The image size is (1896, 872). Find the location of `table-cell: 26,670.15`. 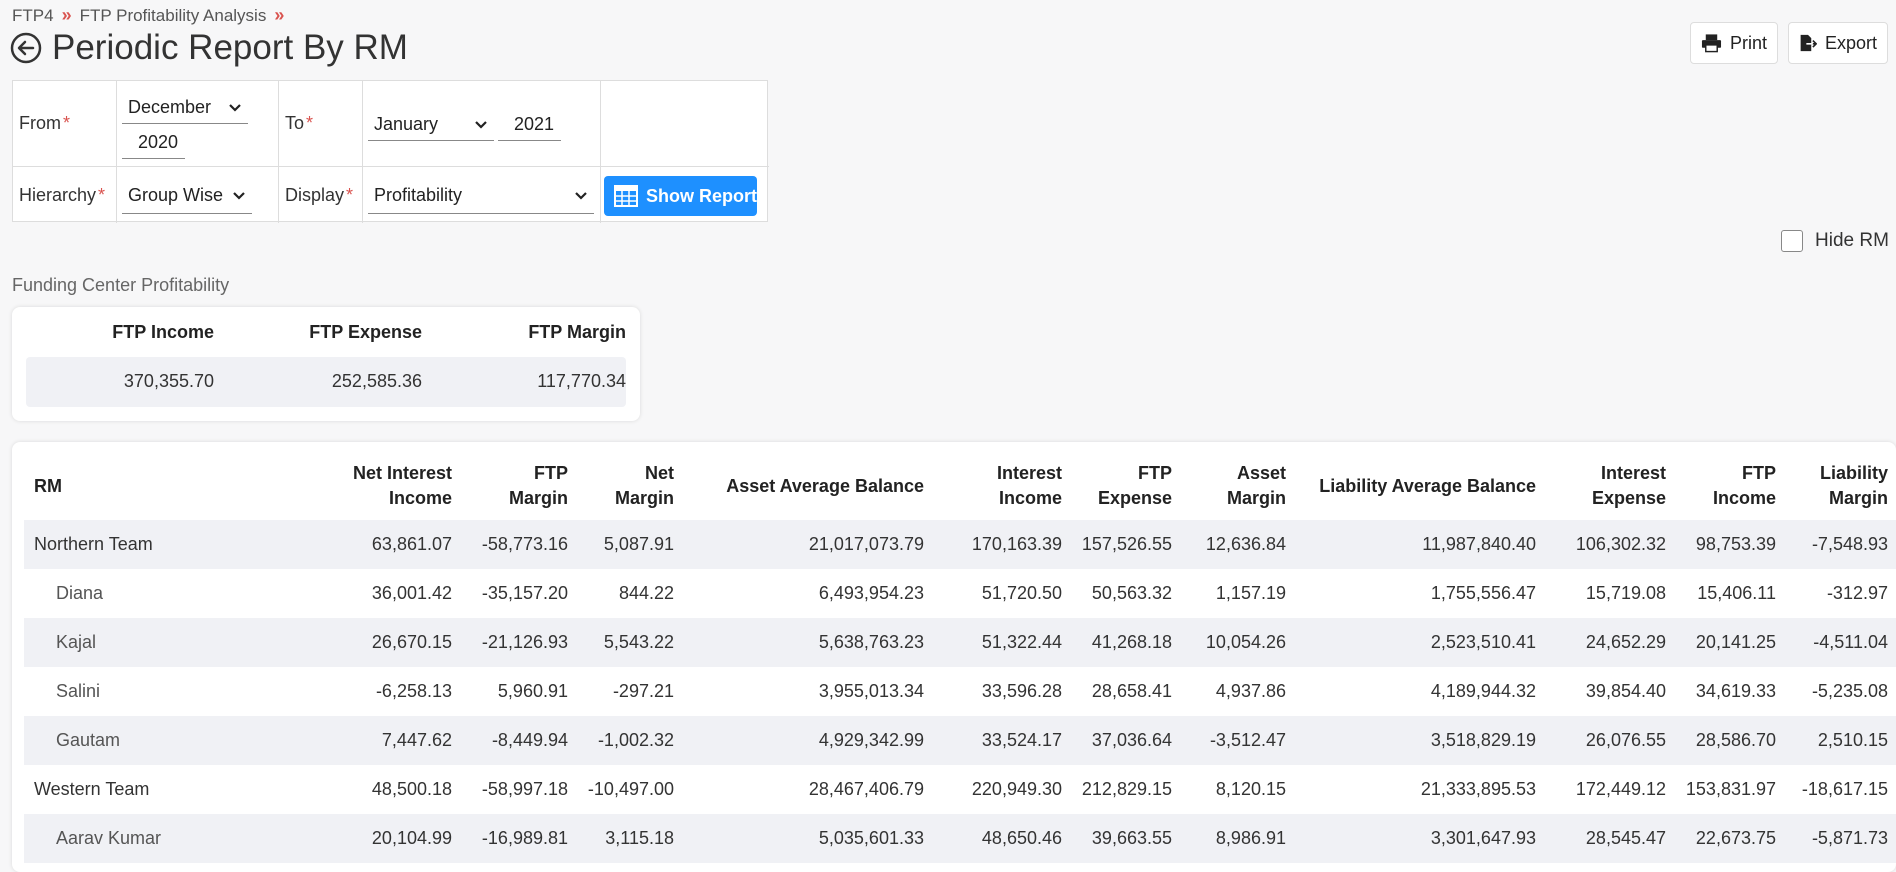

table-cell: 26,670.15 is located at coordinates (368, 642).